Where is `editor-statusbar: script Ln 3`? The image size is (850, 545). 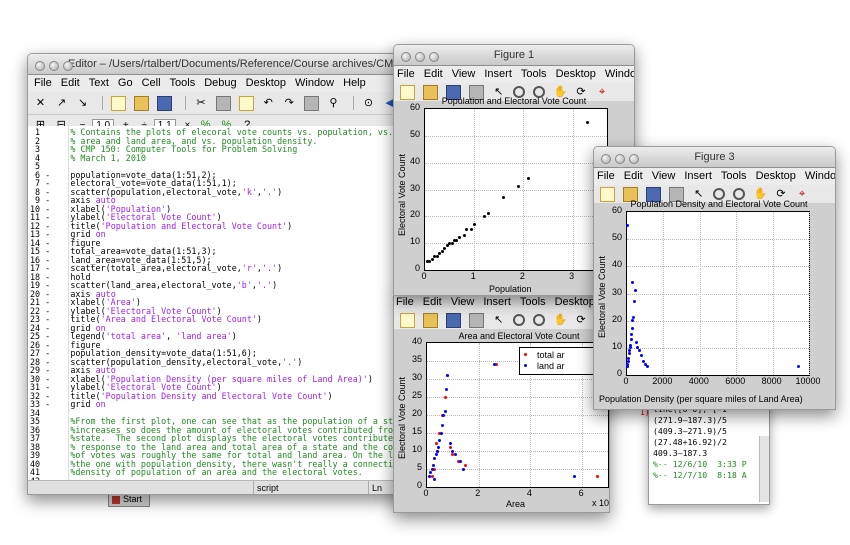 editor-statusbar: script Ln 3 is located at coordinates (230, 487).